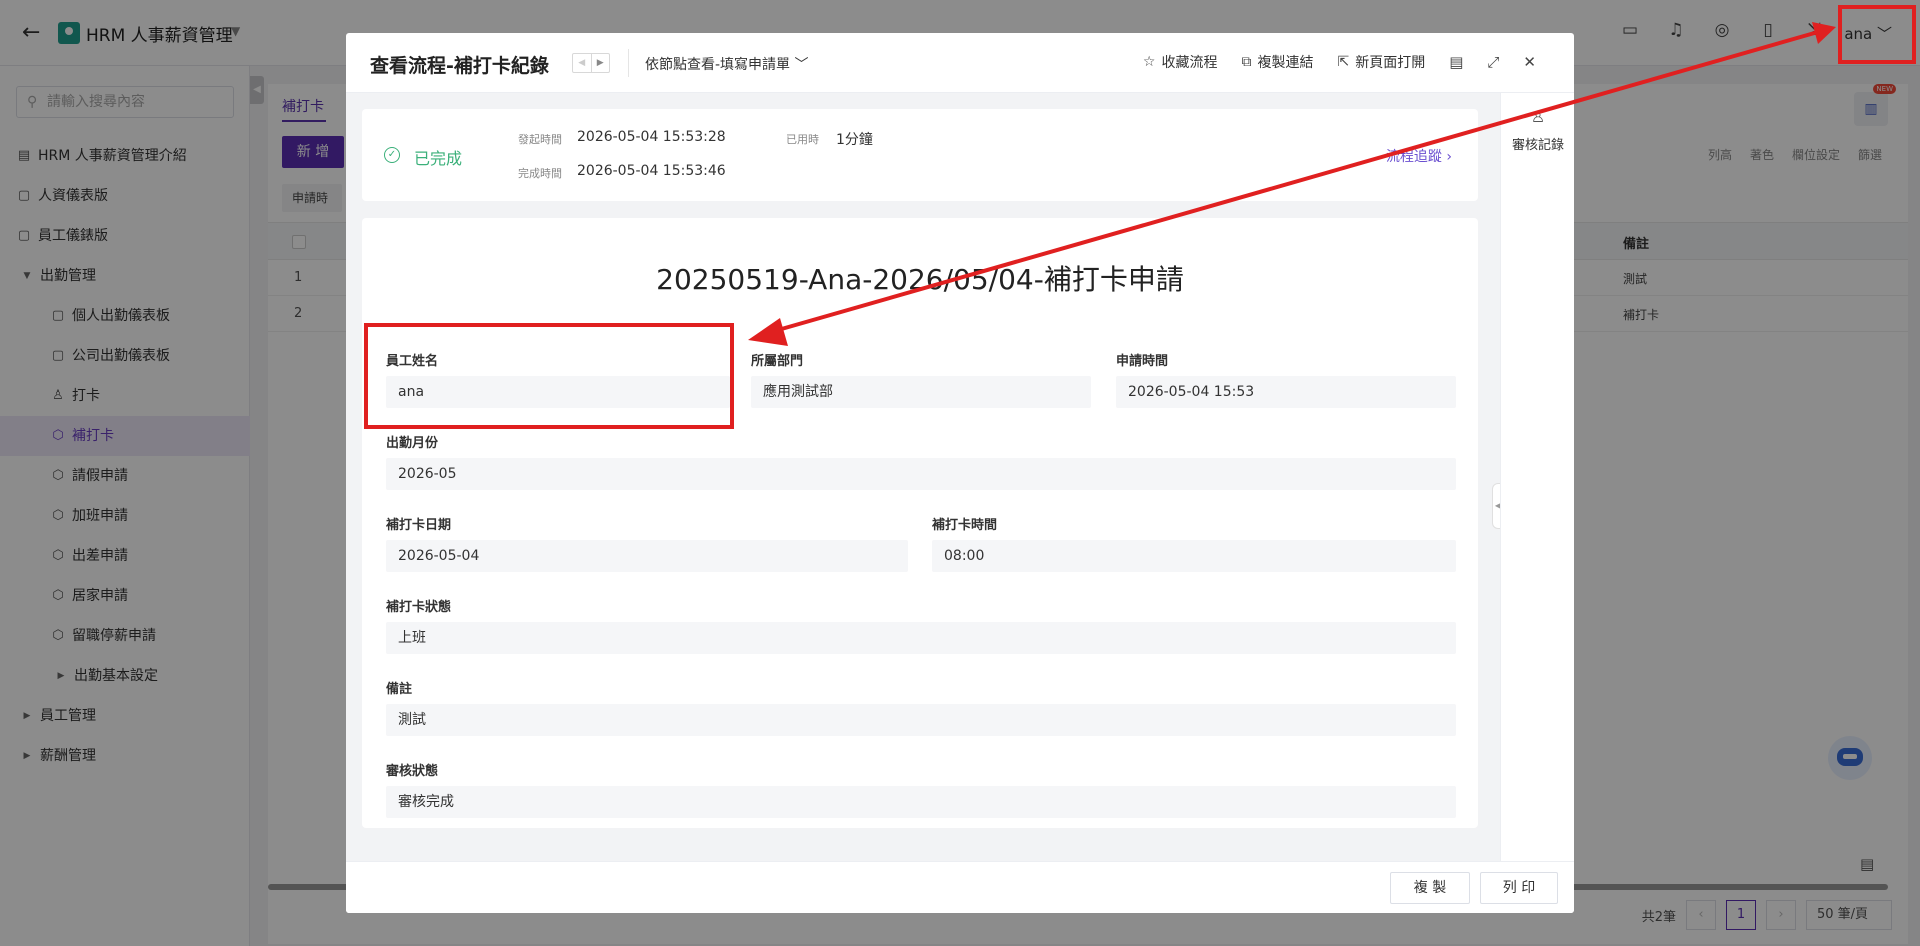  I want to click on copy-icon: ⧉, so click(1246, 62).